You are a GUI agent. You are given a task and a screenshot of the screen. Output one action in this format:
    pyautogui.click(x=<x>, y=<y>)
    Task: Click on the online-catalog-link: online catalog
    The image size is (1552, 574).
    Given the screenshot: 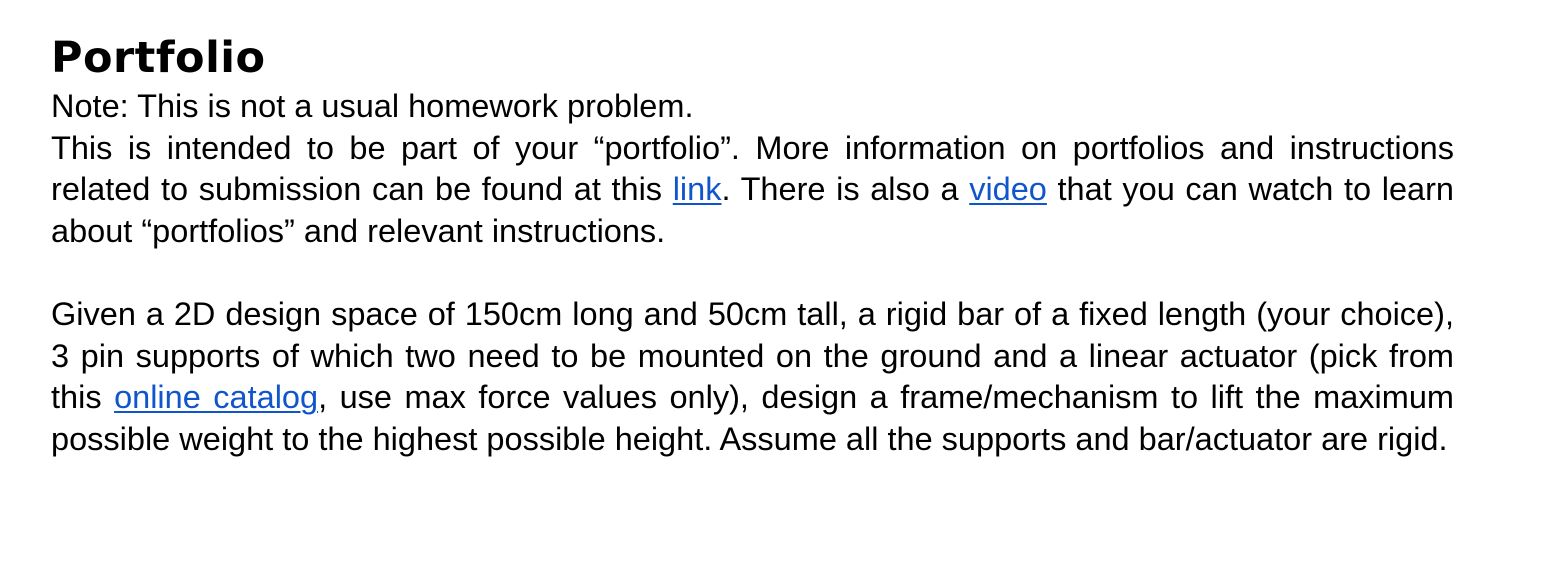 What is the action you would take?
    pyautogui.click(x=216, y=397)
    